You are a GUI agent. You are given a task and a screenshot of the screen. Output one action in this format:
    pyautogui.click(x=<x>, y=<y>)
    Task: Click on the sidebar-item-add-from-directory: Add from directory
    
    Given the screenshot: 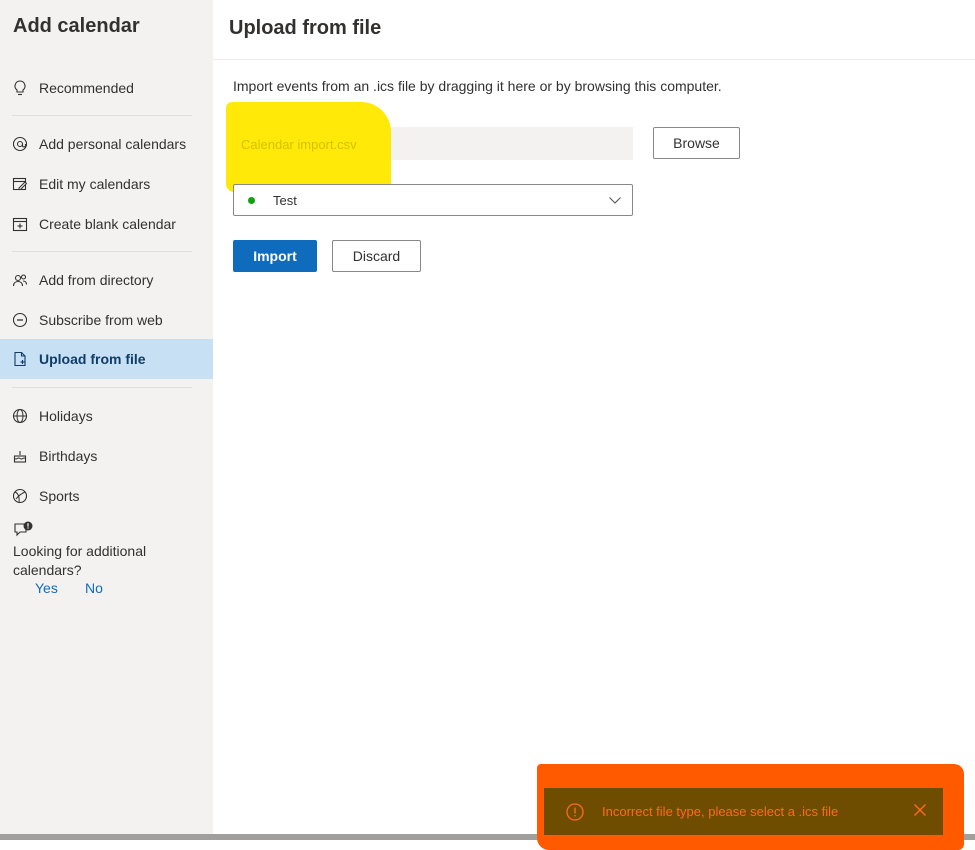 What is the action you would take?
    pyautogui.click(x=106, y=280)
    